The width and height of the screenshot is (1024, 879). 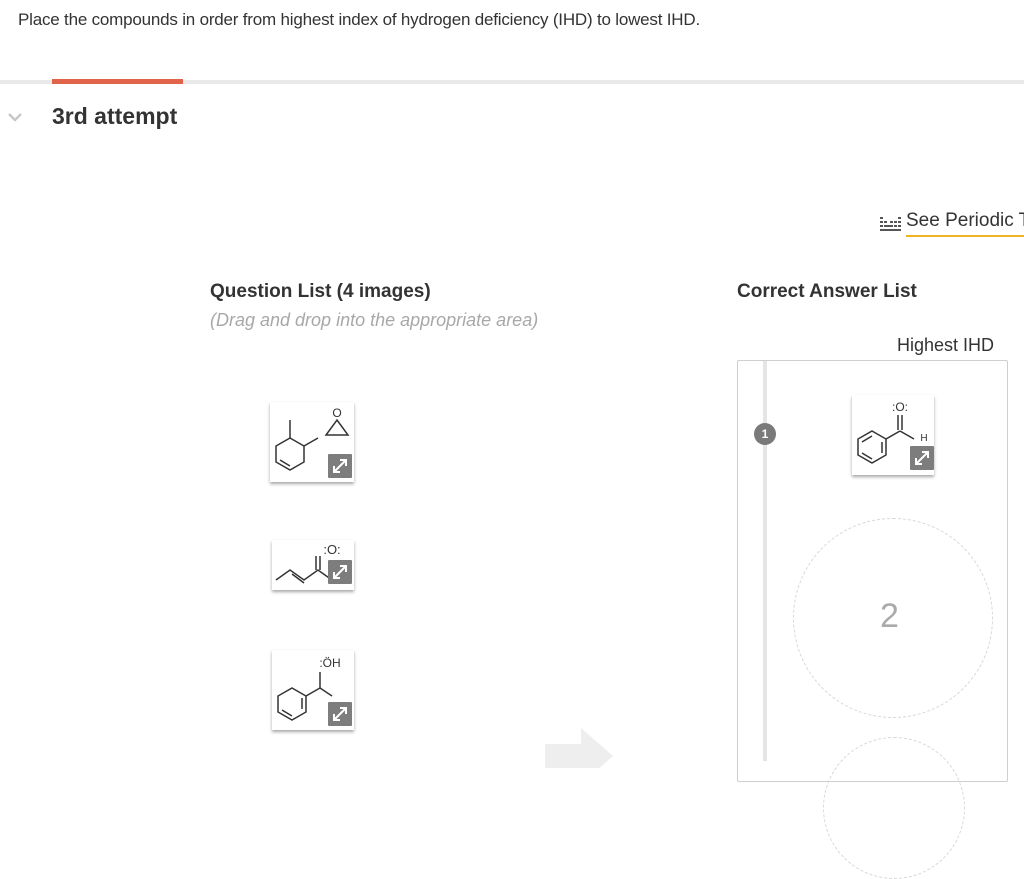 I want to click on drag-arrow-icon, so click(x=579, y=748).